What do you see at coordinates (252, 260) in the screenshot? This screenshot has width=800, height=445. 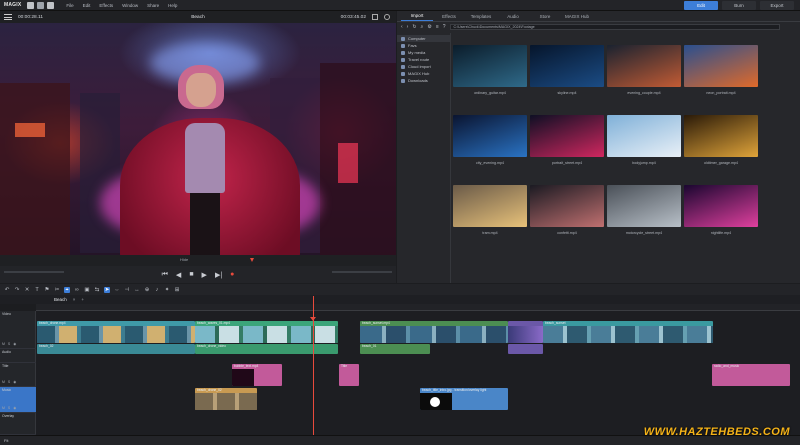 I see `scrub-marker-icon` at bounding box center [252, 260].